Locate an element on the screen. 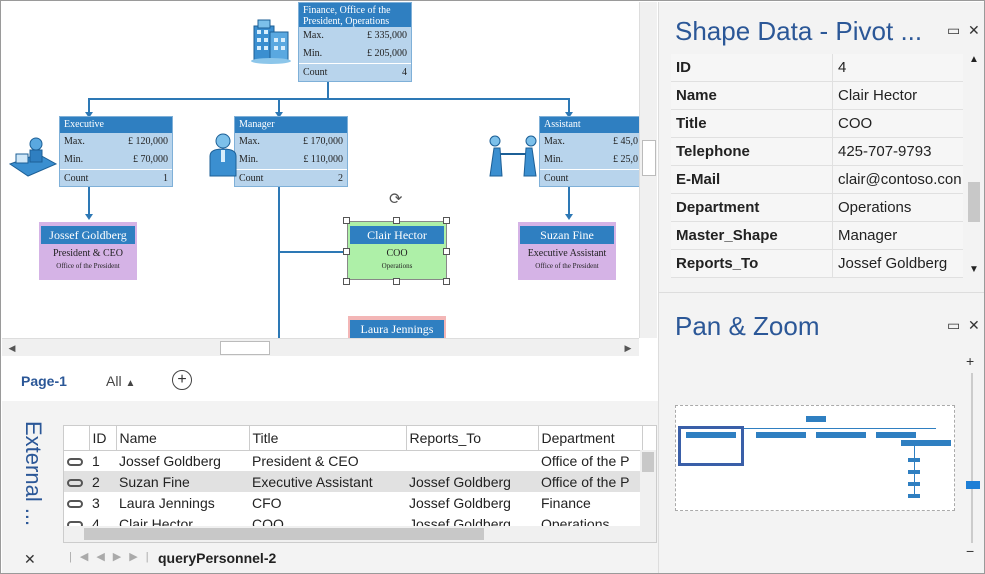  person-title: President & CEO is located at coordinates (88, 253).